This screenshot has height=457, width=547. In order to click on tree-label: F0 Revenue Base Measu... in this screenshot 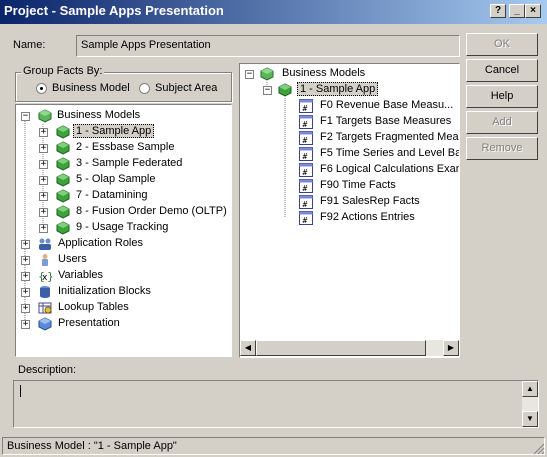, I will do `click(387, 105)`.